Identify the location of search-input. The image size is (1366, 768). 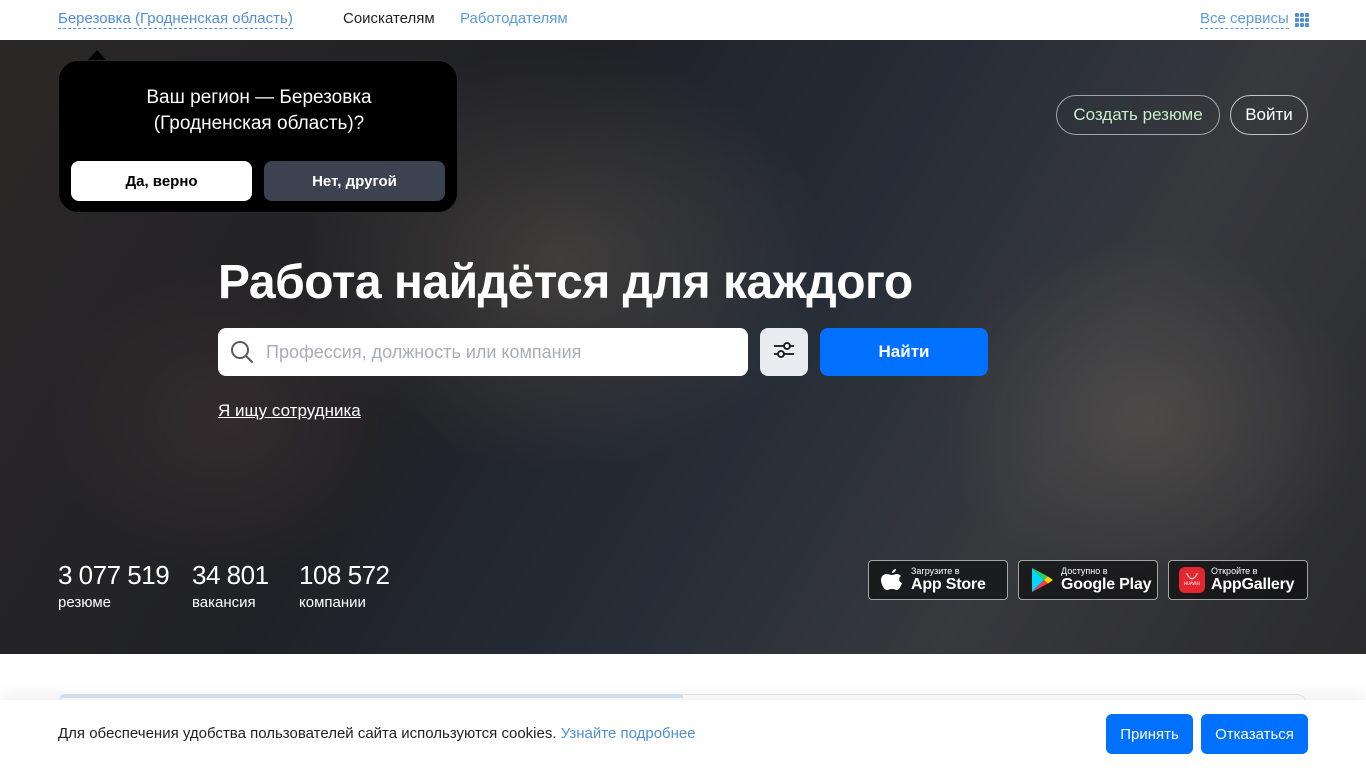
(501, 352).